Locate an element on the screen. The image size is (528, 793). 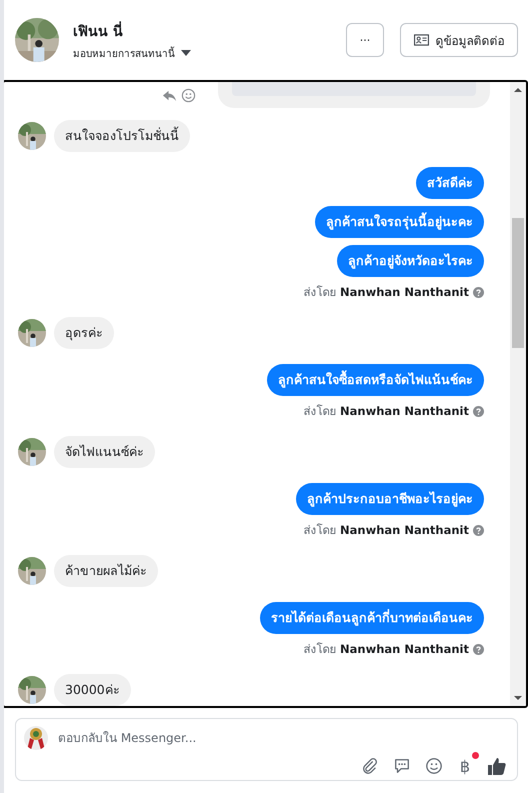
message-bubble: ลูกค้าสนใจรถรุ่นนี้อยู่นะคะ is located at coordinates (399, 222).